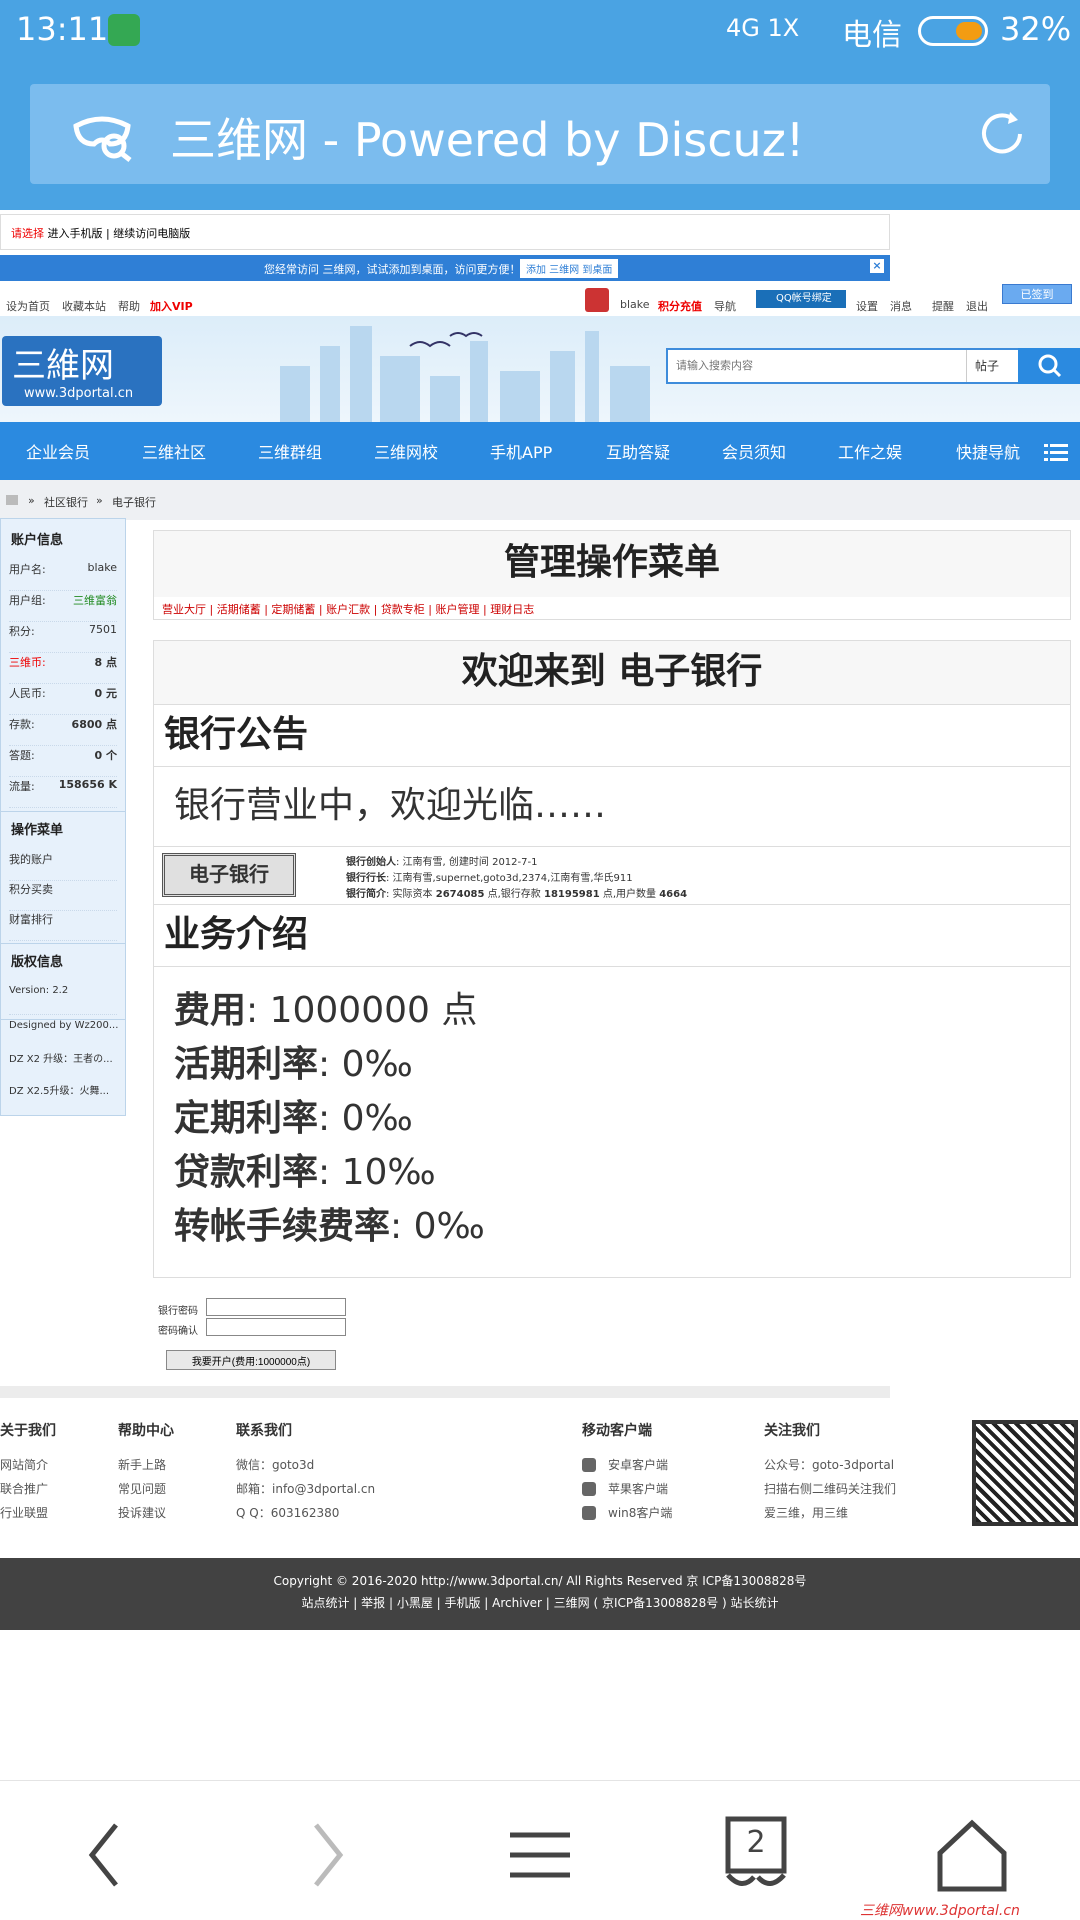  Describe the element at coordinates (725, 306) in the screenshot. I see `nav-dropdown: 导航` at that location.